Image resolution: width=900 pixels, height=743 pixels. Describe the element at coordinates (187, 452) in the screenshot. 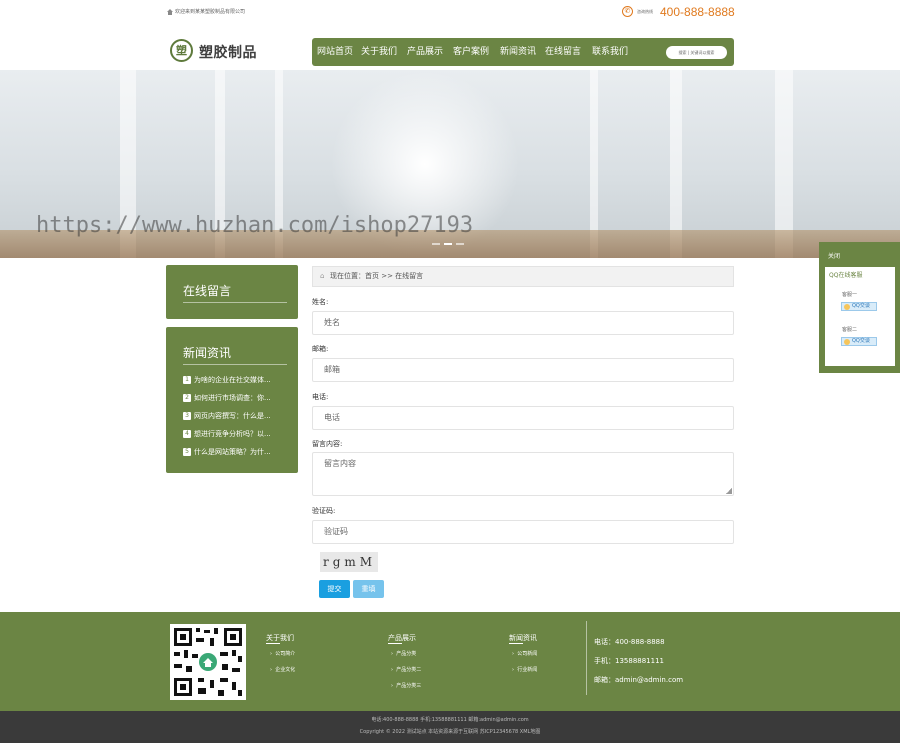

I see `news-index: 5` at that location.